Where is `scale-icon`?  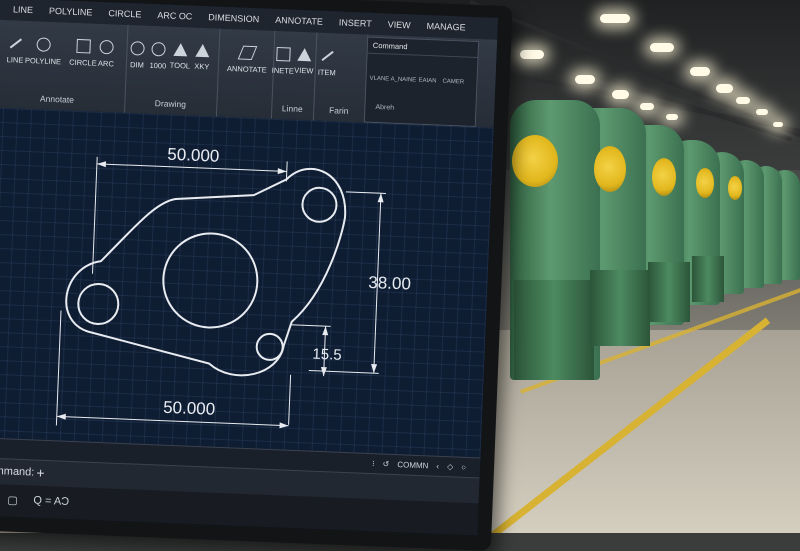 scale-icon is located at coordinates (158, 49).